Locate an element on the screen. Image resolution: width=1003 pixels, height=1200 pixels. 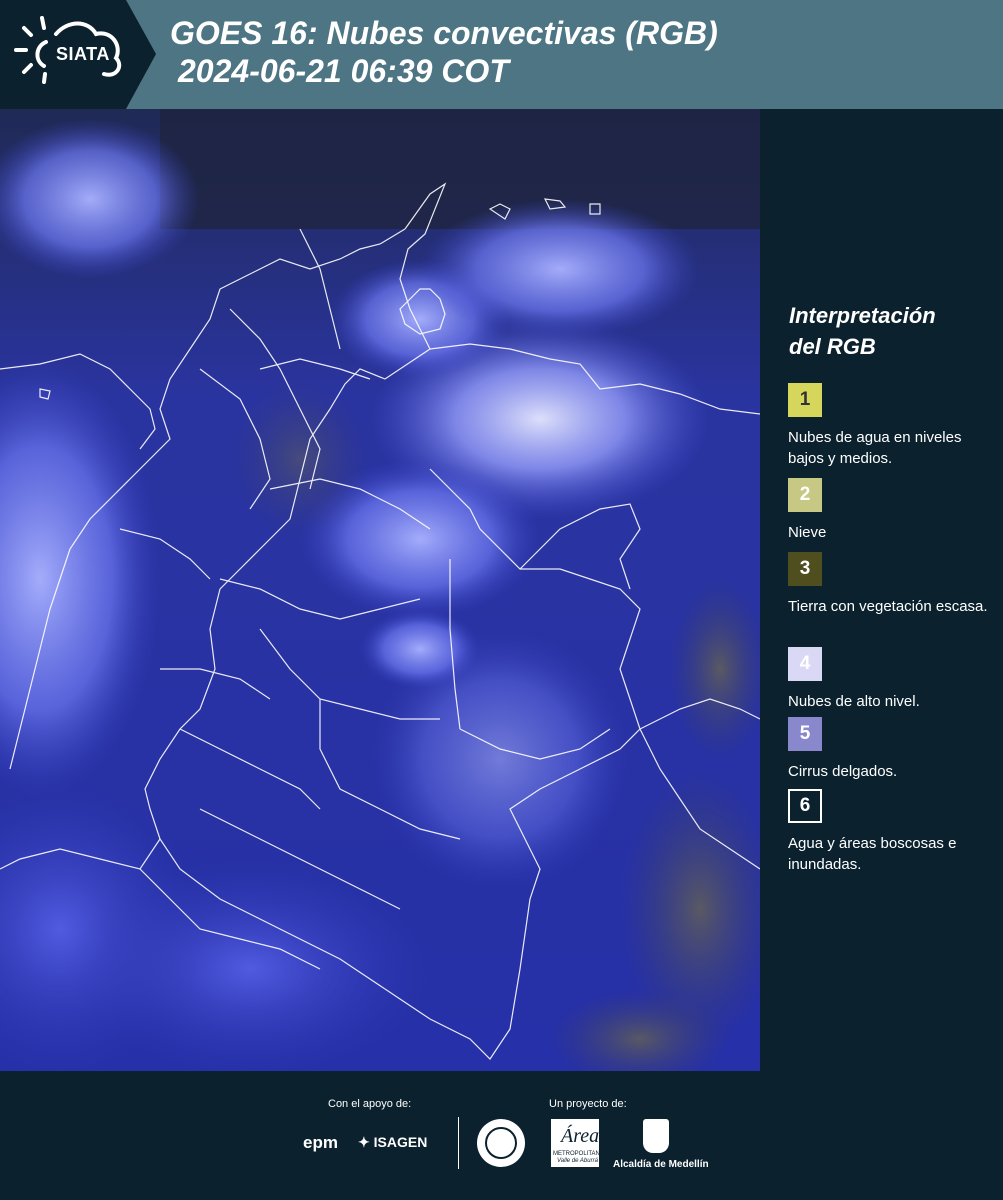
area-metropolitana-logo: Área METROPOLITANA Valle de Aburrá is located at coordinates (577, 1143).